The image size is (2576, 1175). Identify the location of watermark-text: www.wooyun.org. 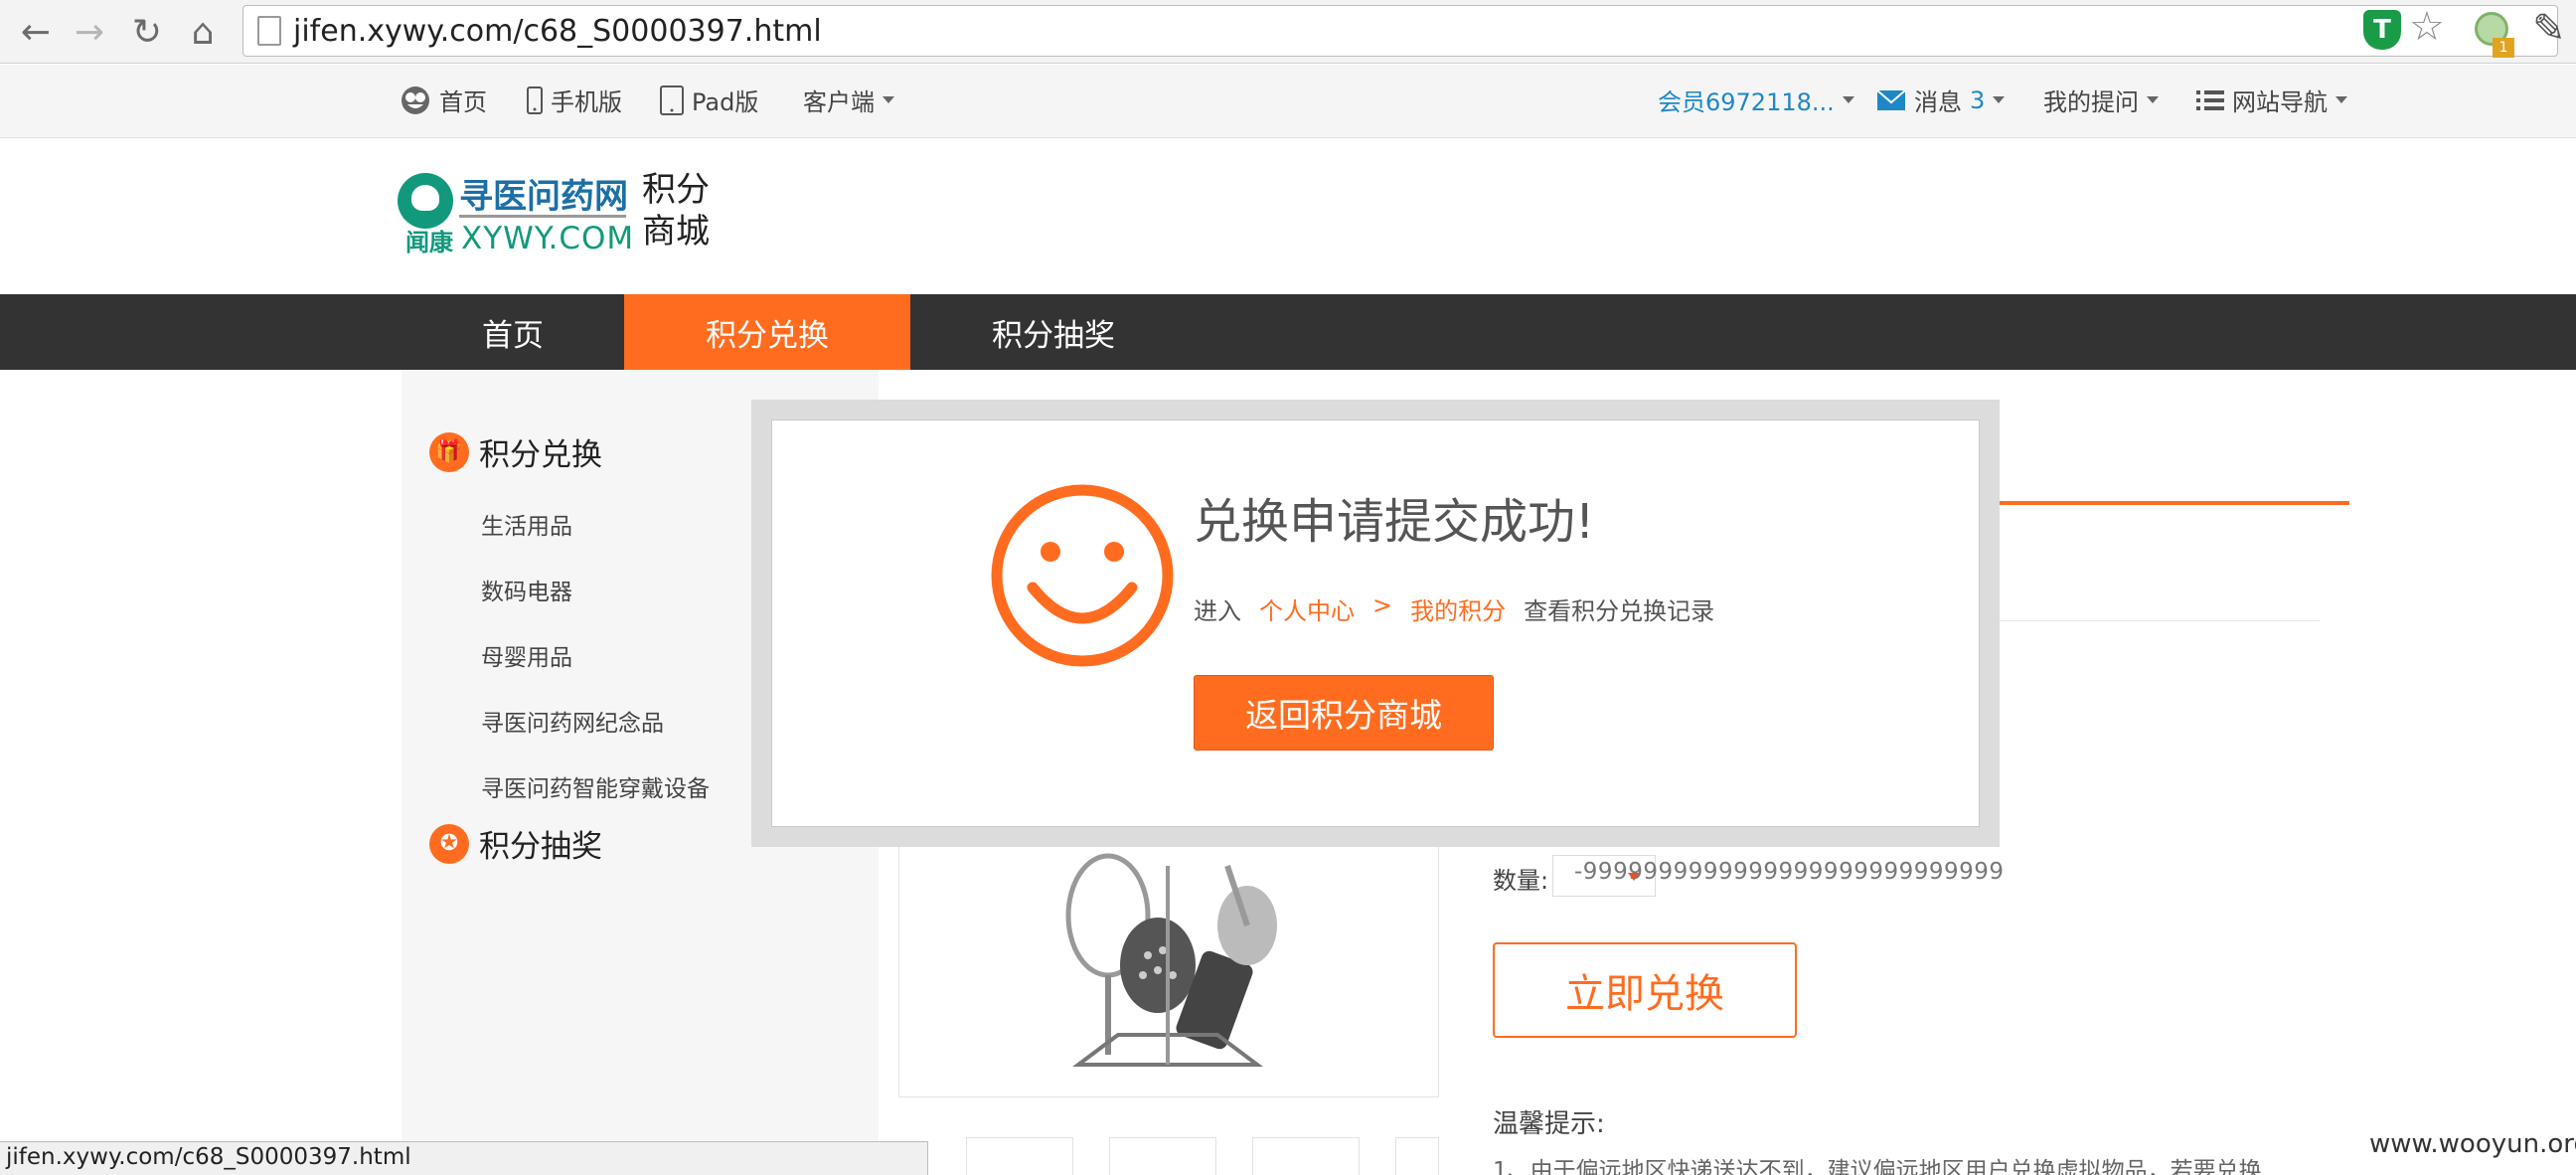
(2472, 1144).